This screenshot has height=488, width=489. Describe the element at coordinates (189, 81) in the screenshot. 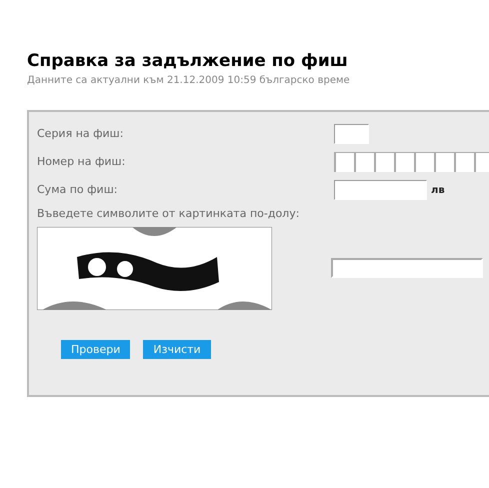

I see `update-note: Данните са актуални към 21.12.2009 10:59 българско време` at that location.